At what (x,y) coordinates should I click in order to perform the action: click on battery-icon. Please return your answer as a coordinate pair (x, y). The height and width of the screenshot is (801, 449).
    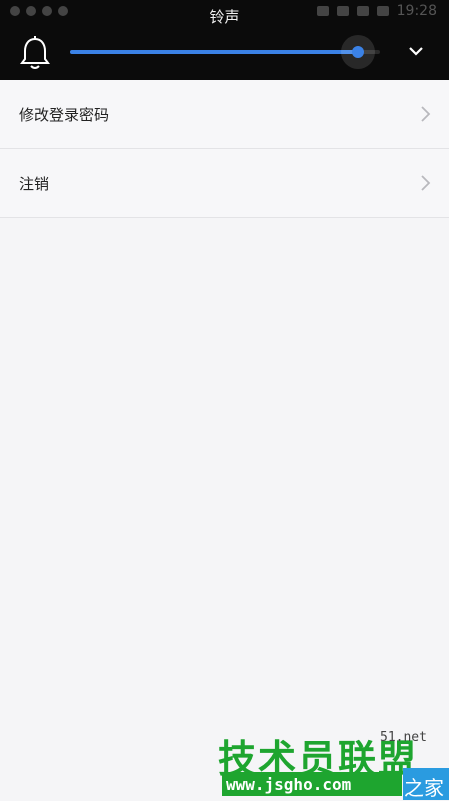
    Looking at the image, I should click on (382, 11).